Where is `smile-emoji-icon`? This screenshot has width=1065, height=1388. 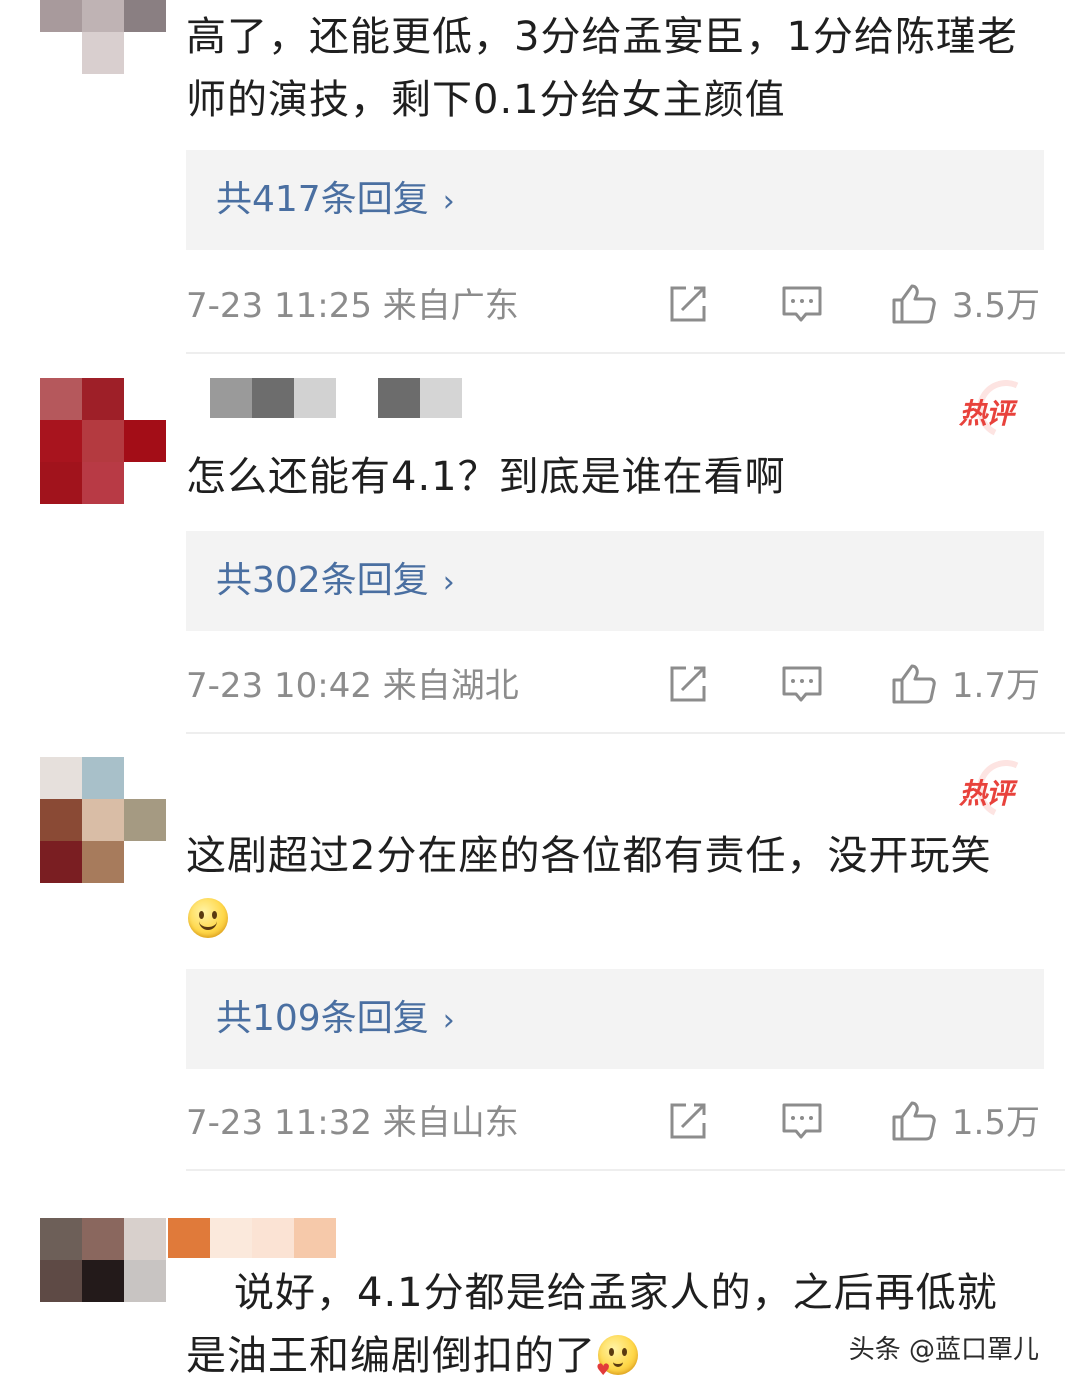
smile-emoji-icon is located at coordinates (208, 918).